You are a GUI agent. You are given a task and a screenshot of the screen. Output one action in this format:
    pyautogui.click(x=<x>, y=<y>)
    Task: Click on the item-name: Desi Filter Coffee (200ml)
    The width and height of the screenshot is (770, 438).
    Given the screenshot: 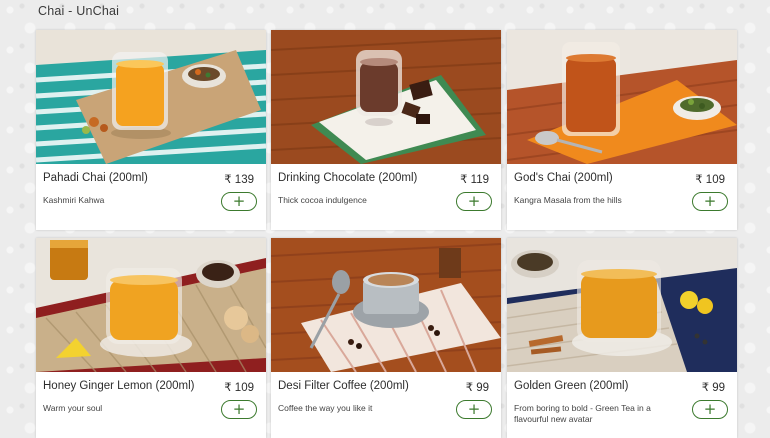 What is the action you would take?
    pyautogui.click(x=343, y=386)
    